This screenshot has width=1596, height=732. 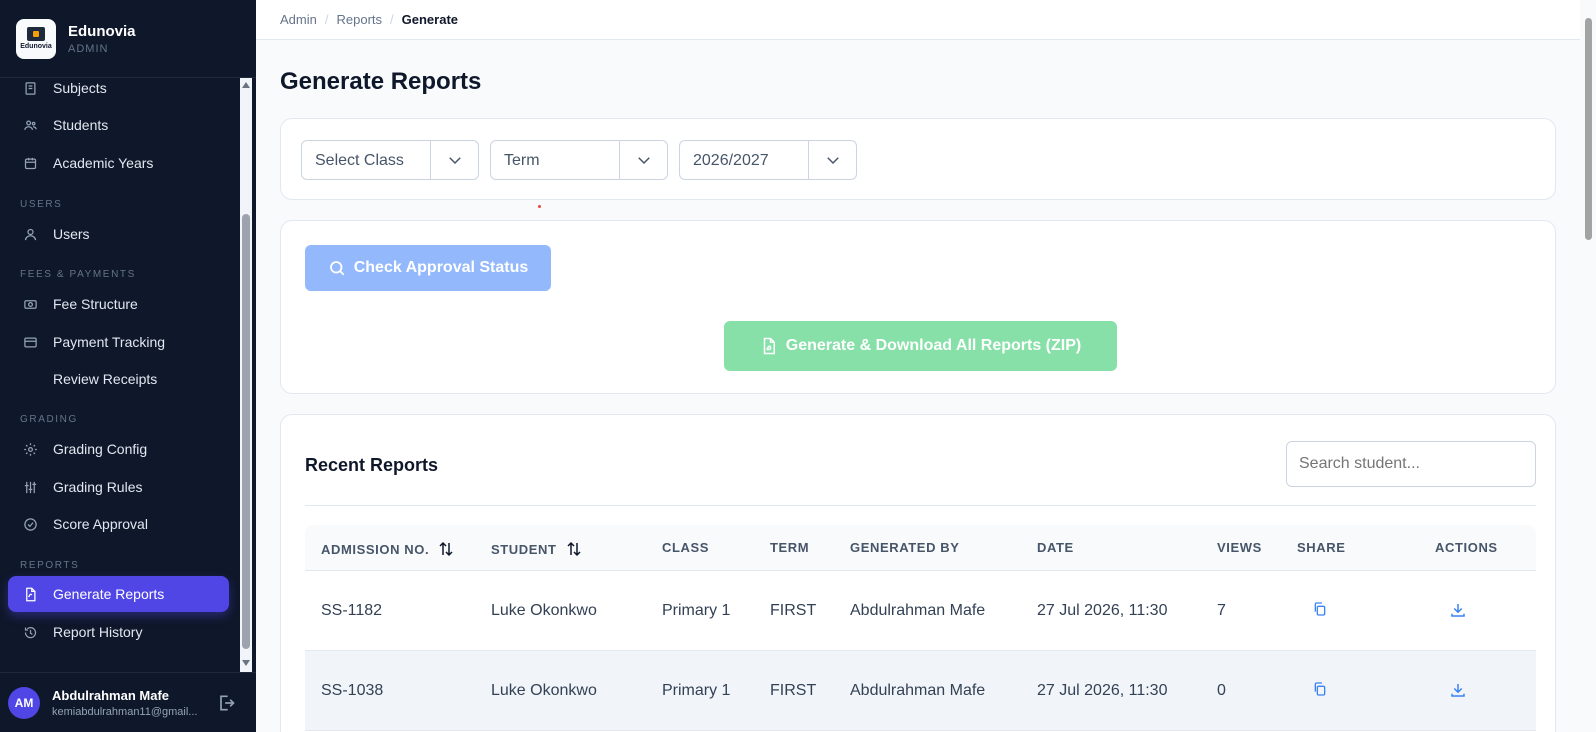 I want to click on logout-icon, so click(x=226, y=703).